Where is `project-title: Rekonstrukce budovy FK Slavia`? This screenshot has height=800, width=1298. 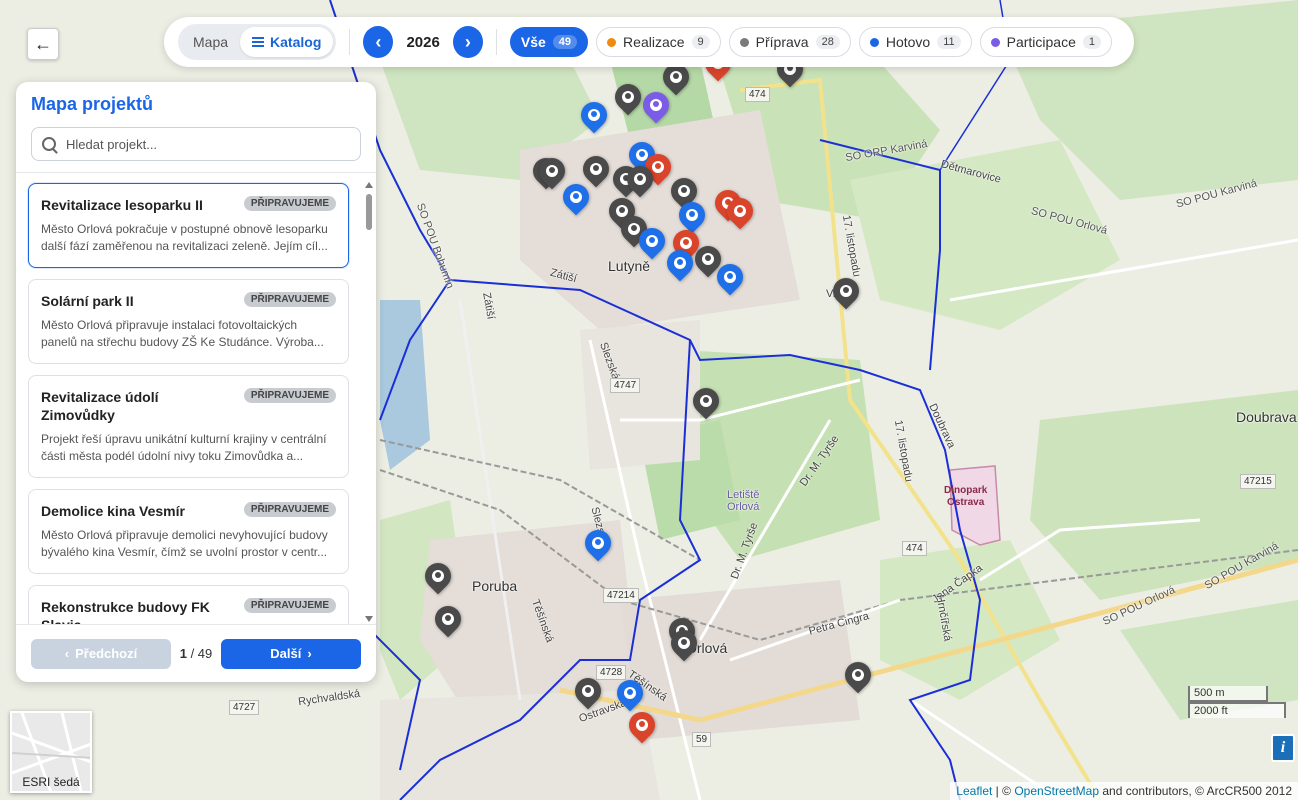 project-title: Rekonstrukce budovy FK Slavia is located at coordinates (125, 611).